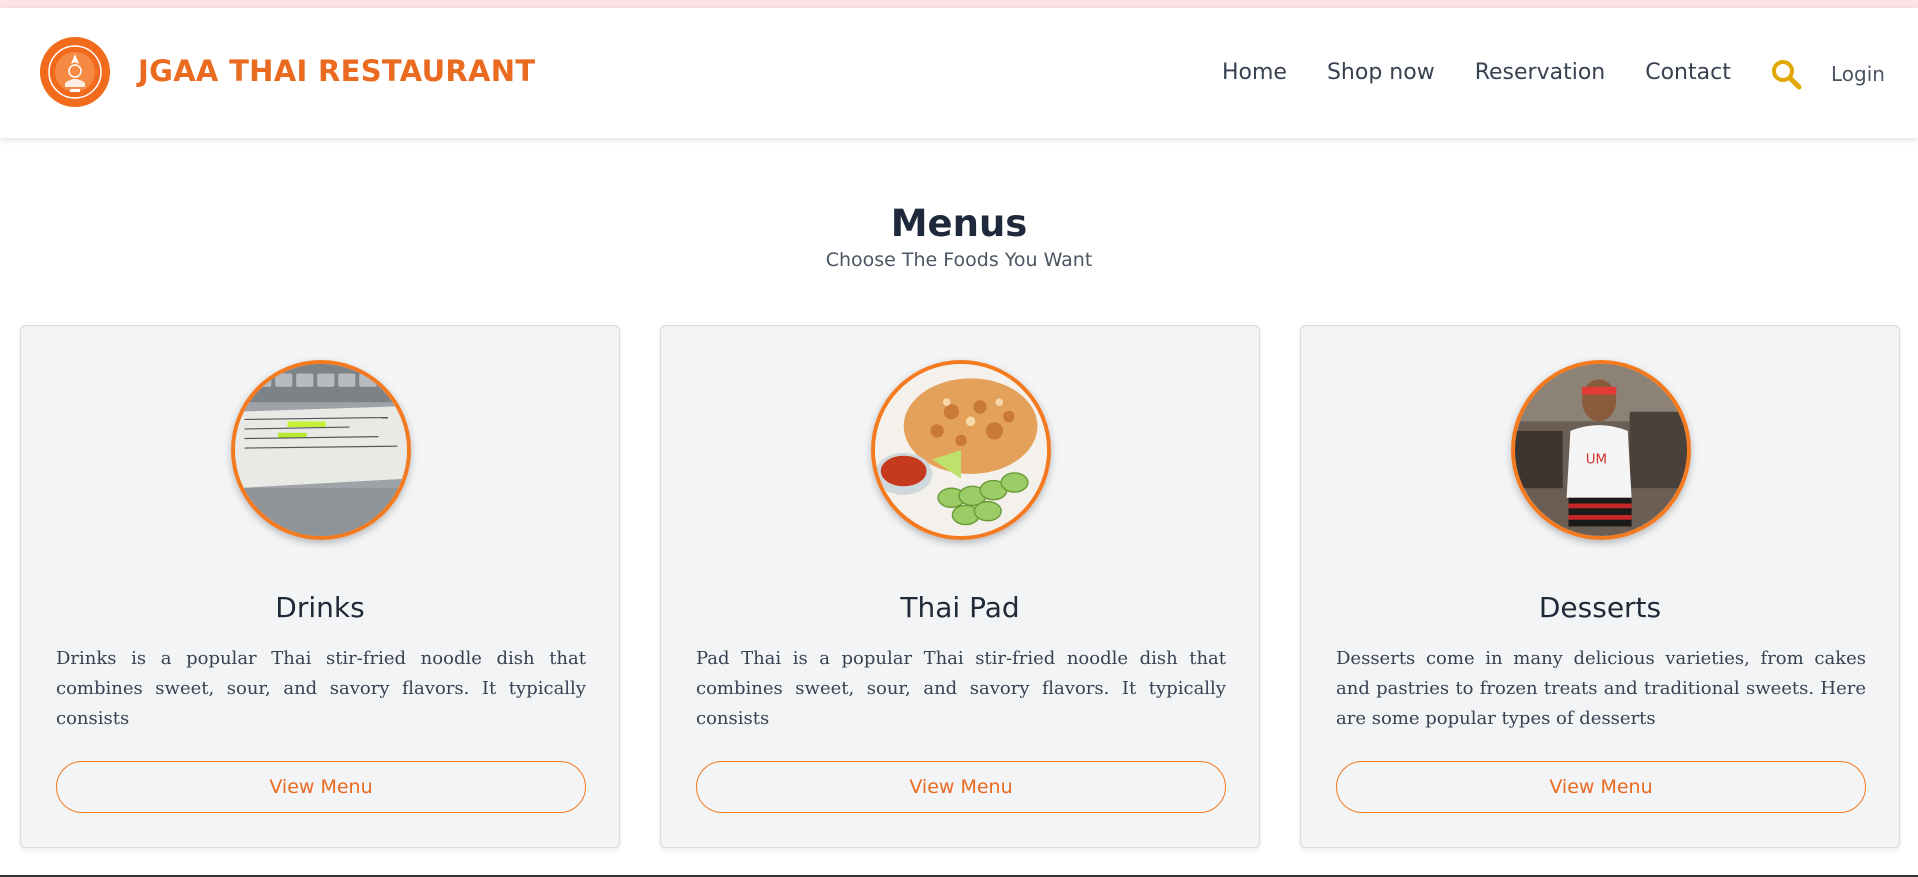 This screenshot has height=877, width=1918. Describe the element at coordinates (1601, 787) in the screenshot. I see `view-menu-button-desserts: View Menu` at that location.